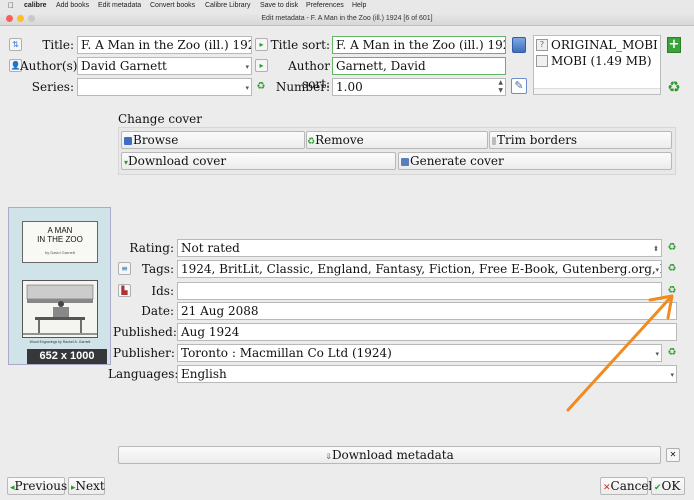 The image size is (694, 500). What do you see at coordinates (328, 456) in the screenshot?
I see `download-icon: ⇓` at bounding box center [328, 456].